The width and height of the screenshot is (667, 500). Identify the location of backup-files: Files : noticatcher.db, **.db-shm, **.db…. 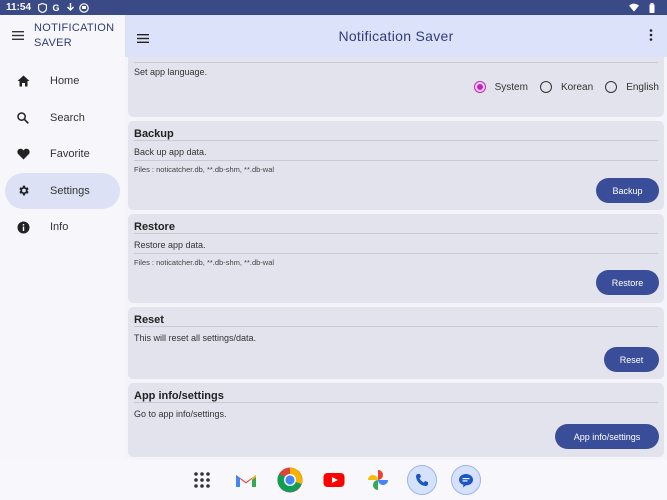
(204, 169).